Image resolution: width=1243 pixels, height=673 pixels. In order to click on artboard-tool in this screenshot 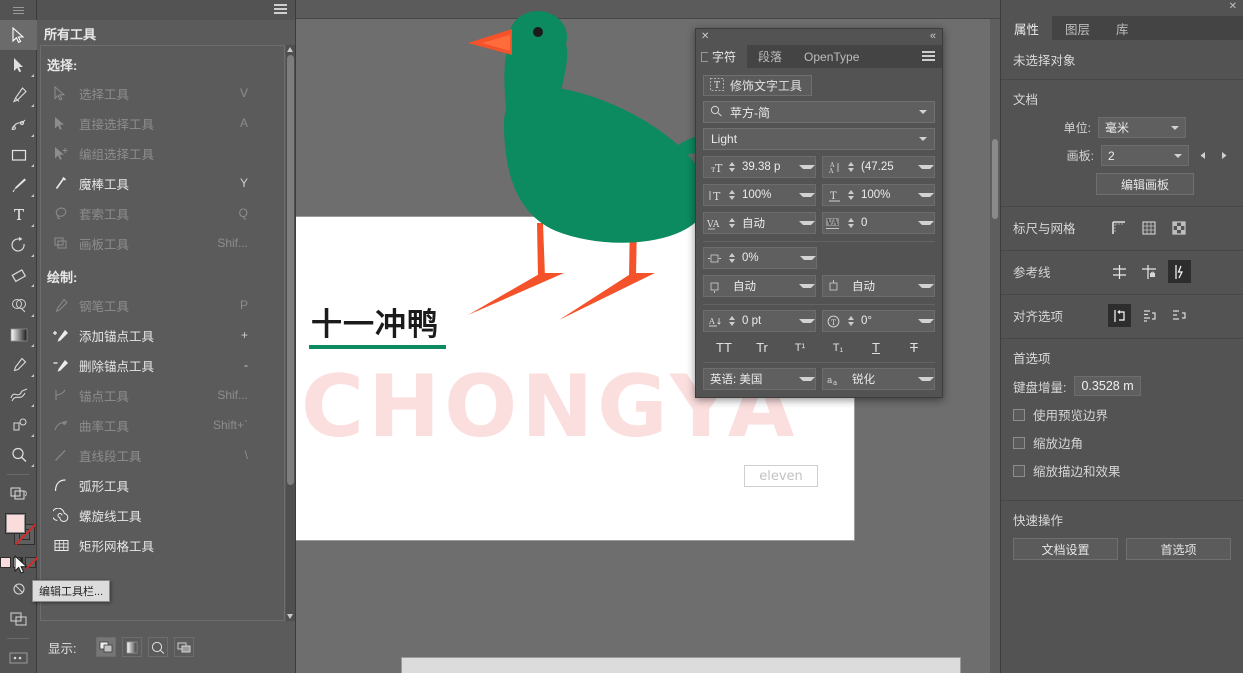, I will do `click(18, 494)`.